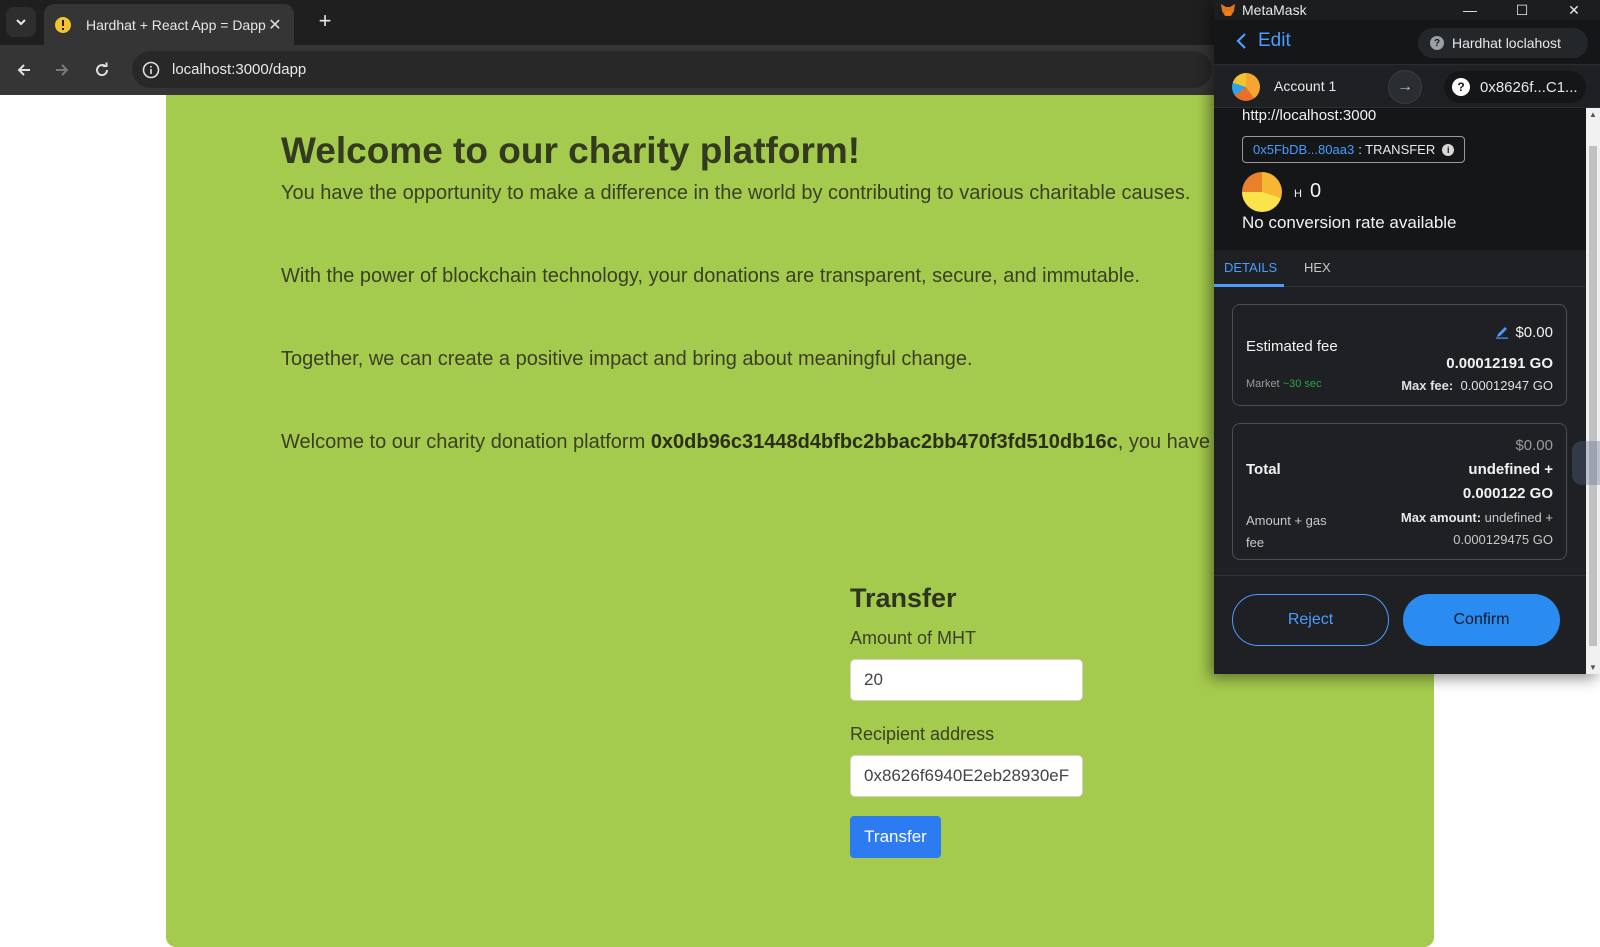  I want to click on amount-gas-line1: Amount + gas, so click(1286, 520).